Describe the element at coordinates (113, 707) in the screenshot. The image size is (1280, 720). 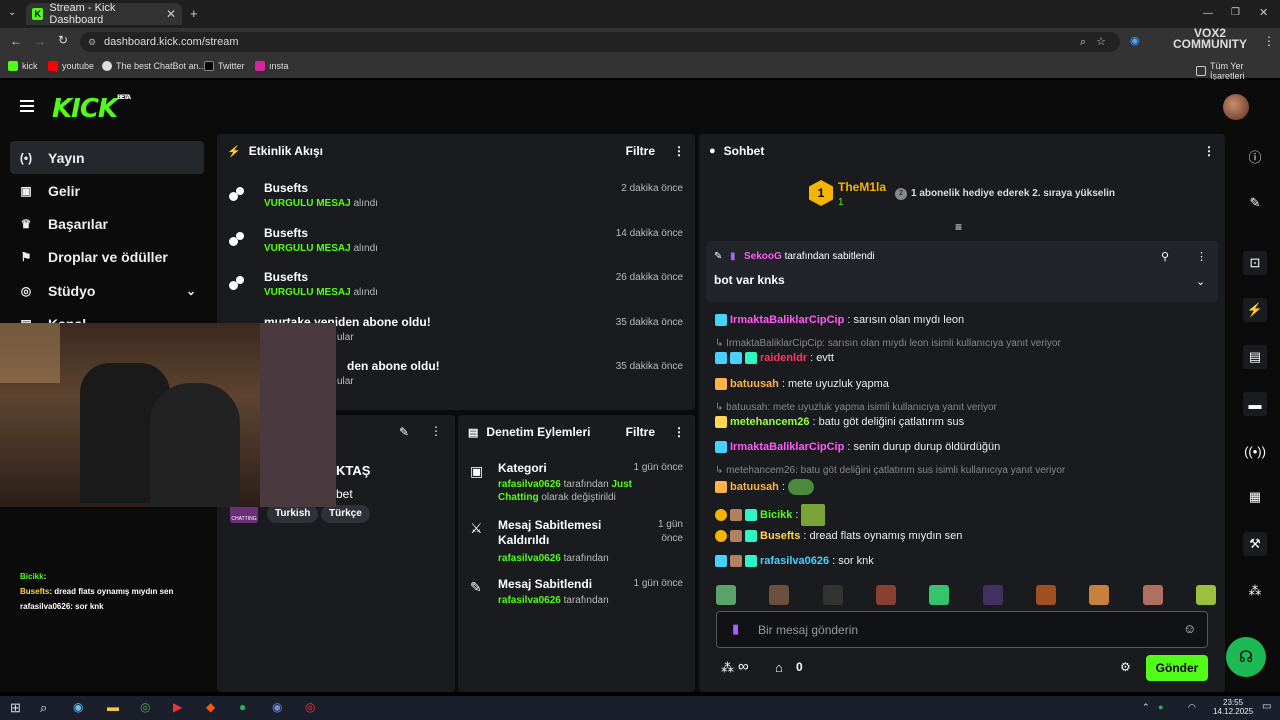
I see `folder-icon: ▬` at that location.